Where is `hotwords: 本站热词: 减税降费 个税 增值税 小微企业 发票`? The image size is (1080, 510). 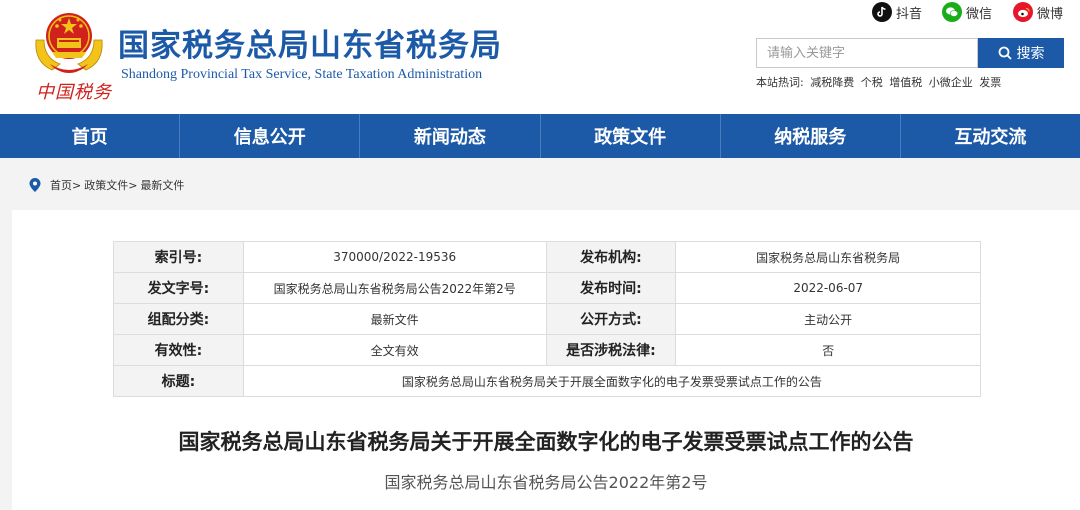 hotwords: 本站热词: 减税降费 个税 增值税 小微企业 发票 is located at coordinates (880, 82).